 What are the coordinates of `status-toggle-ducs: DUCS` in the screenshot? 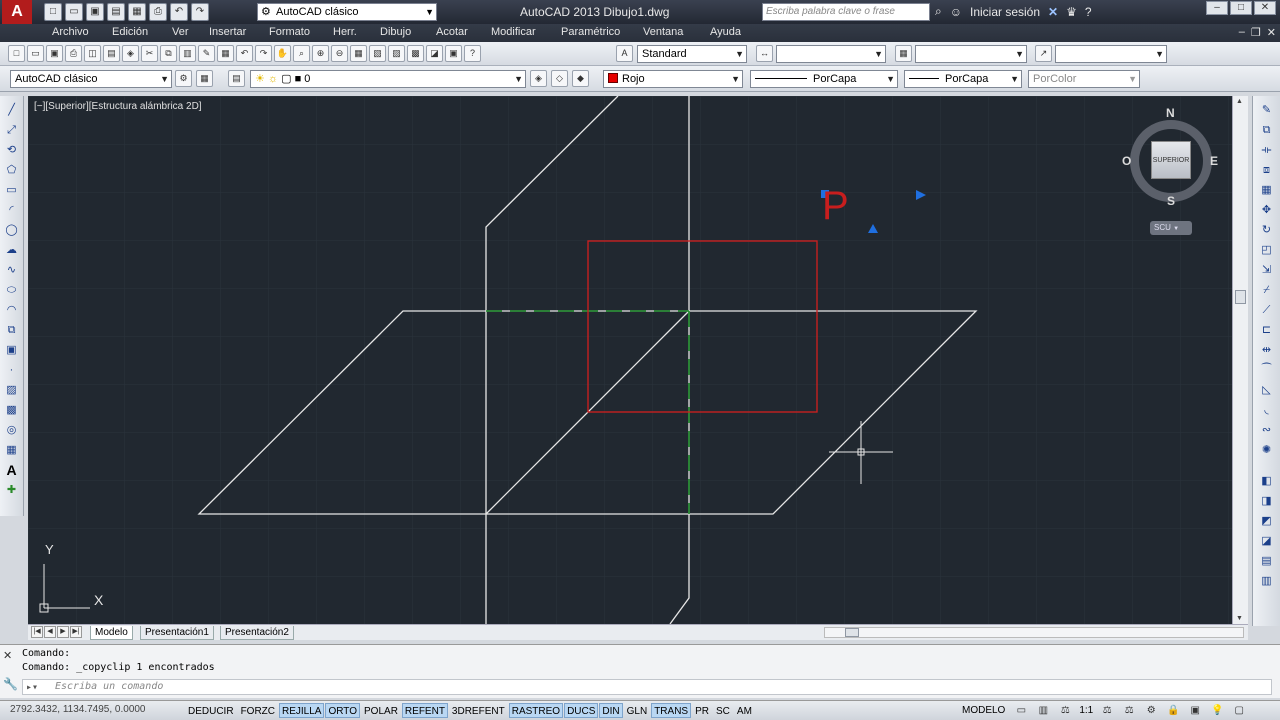 It's located at (581, 710).